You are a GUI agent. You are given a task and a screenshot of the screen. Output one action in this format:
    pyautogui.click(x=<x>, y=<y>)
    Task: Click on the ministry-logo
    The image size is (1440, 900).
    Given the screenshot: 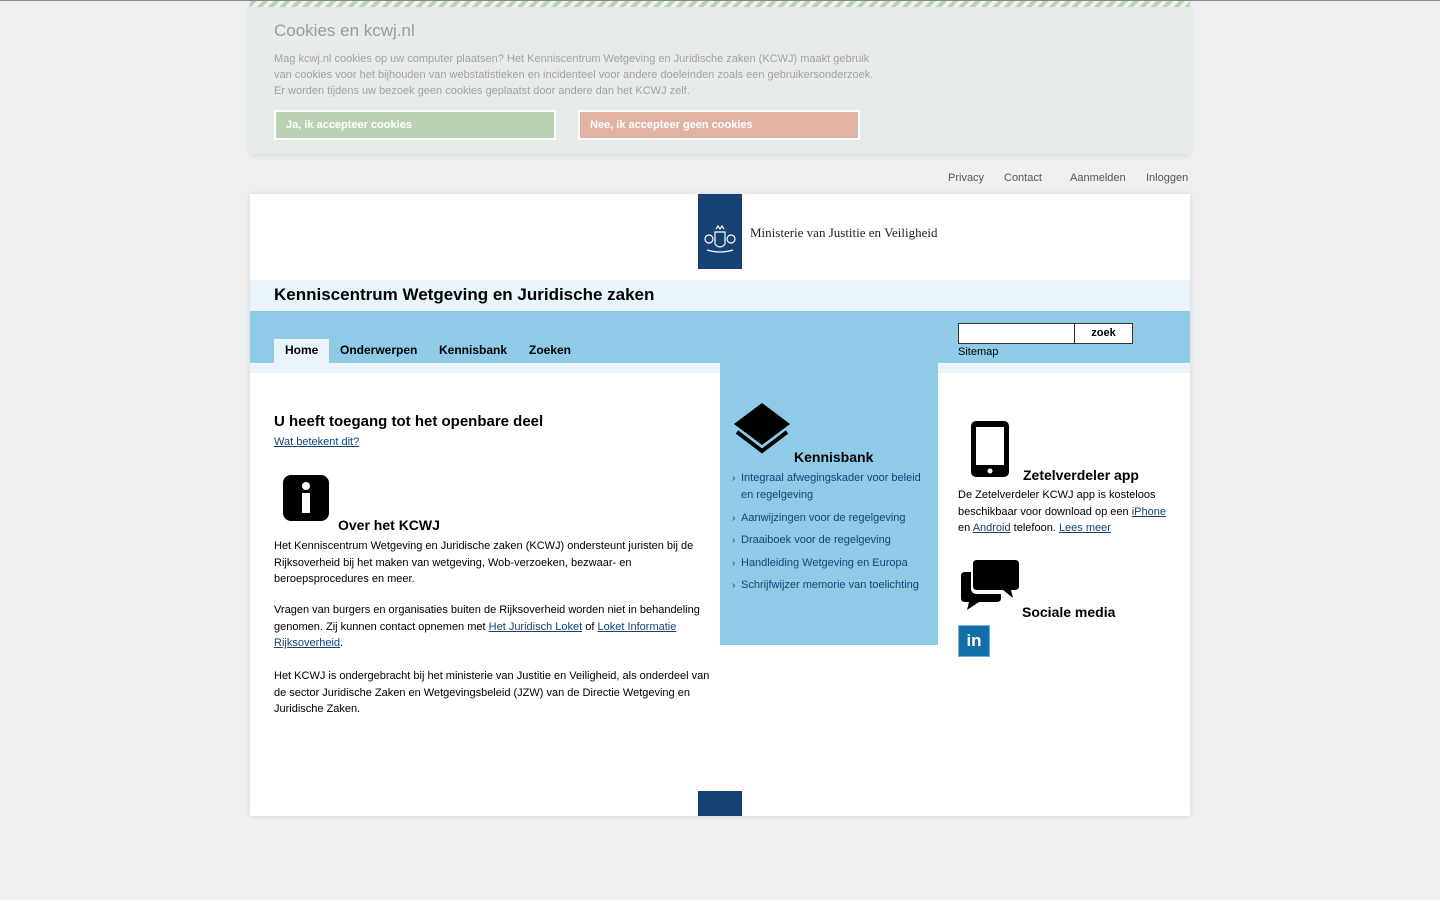 What is the action you would take?
    pyautogui.click(x=720, y=231)
    